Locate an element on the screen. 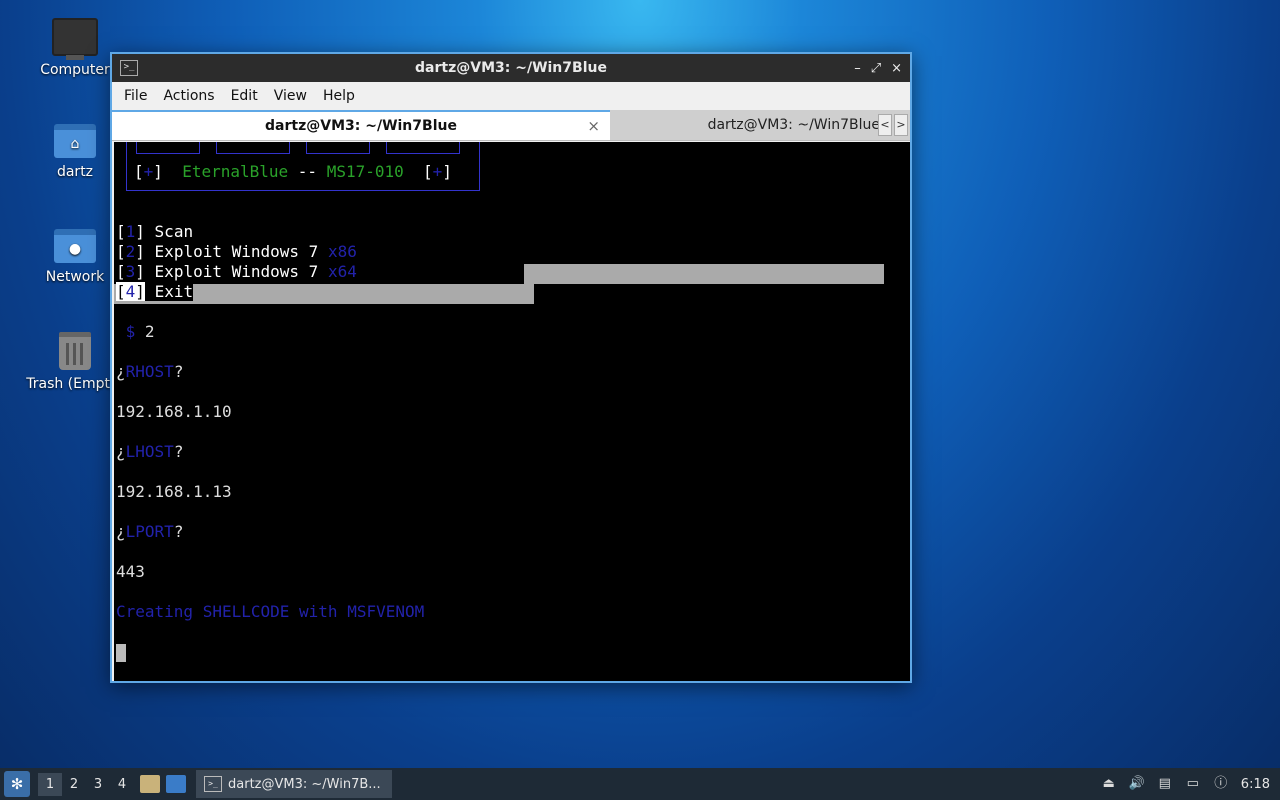 This screenshot has height=800, width=1280. volume-icon: 🔊 is located at coordinates (1137, 784).